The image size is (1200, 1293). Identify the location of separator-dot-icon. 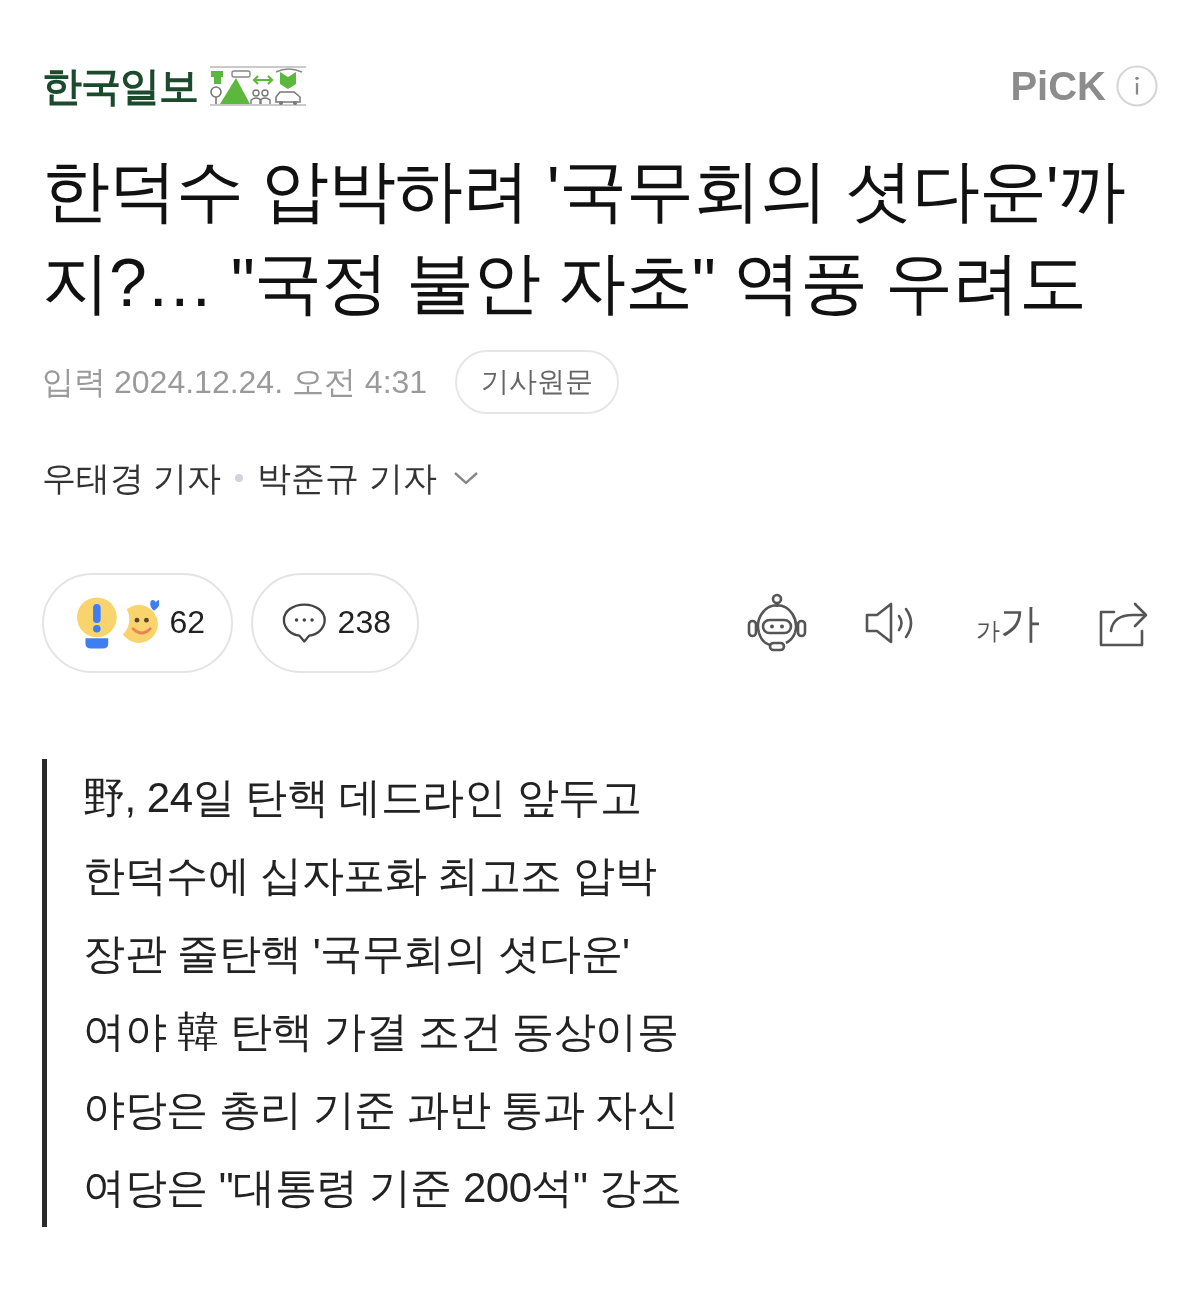
(239, 478).